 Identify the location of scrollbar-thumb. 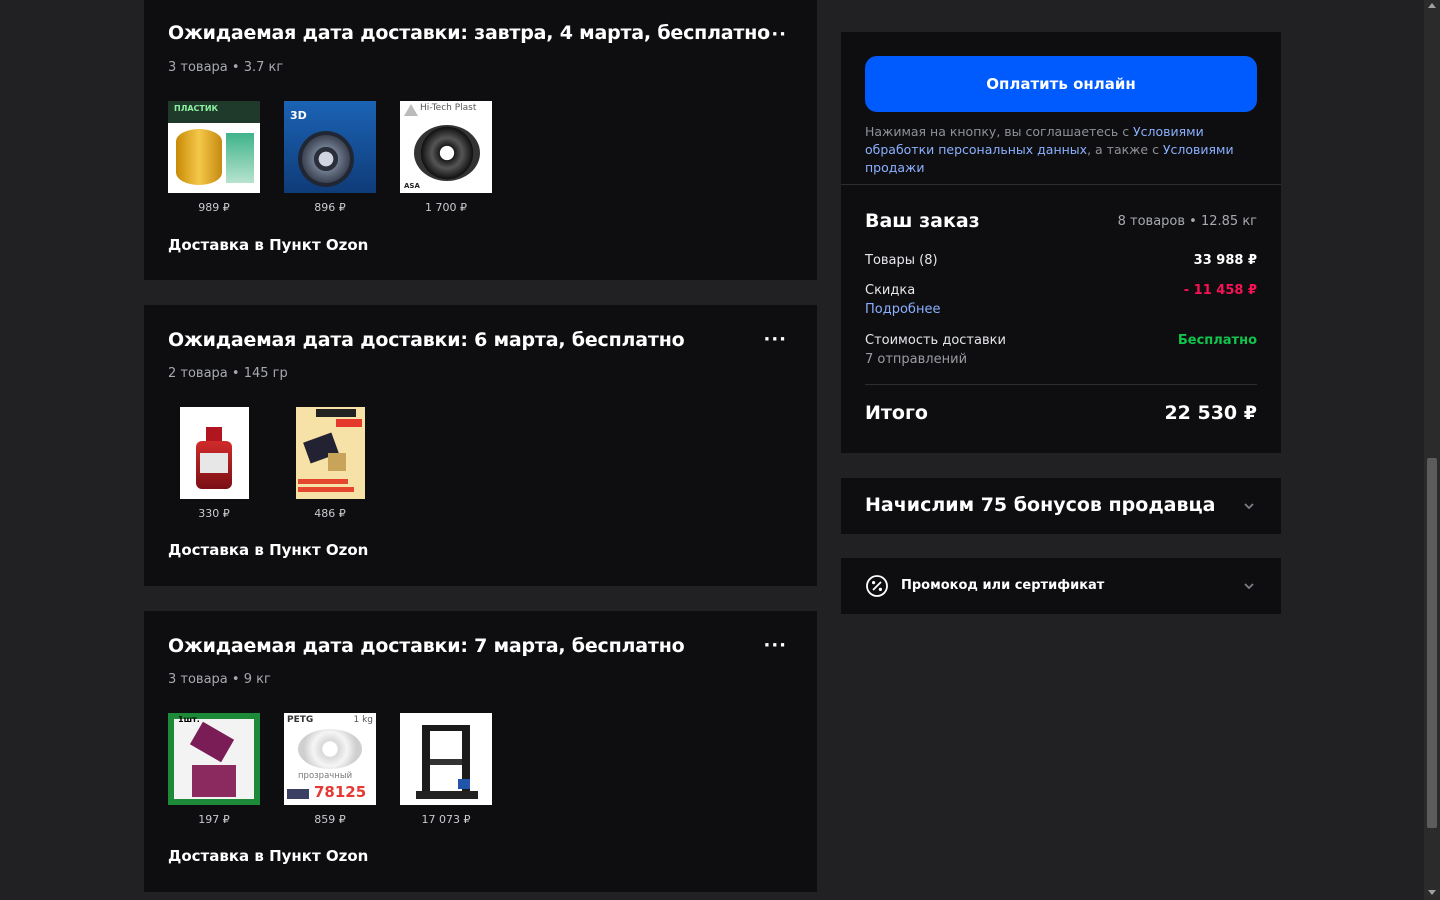
(1432, 643).